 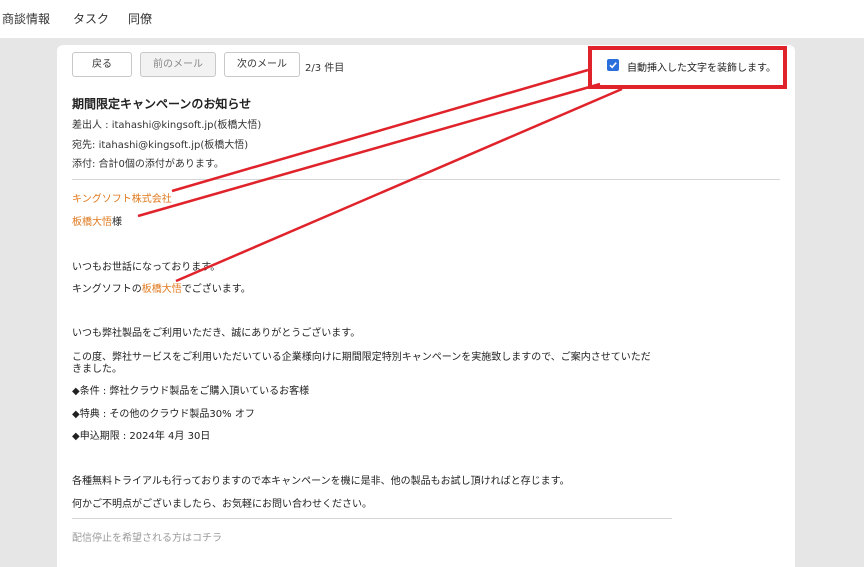 I want to click on annotation-line-recipient, so click(x=369, y=150).